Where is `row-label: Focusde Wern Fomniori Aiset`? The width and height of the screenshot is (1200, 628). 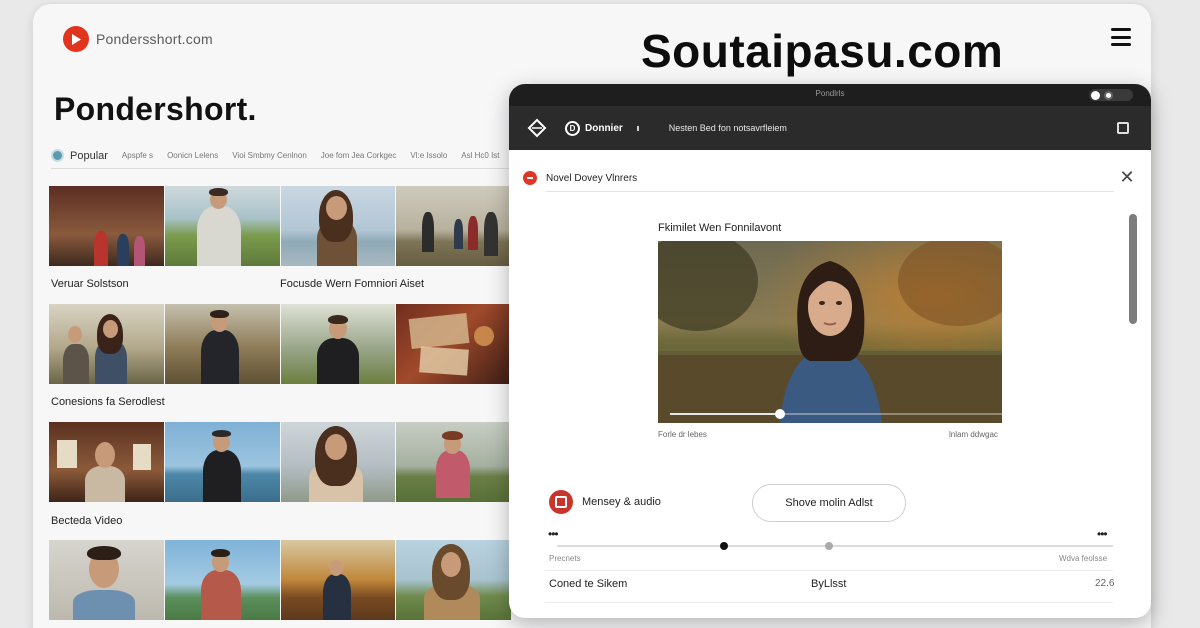 row-label: Focusde Wern Fomniori Aiset is located at coordinates (352, 284).